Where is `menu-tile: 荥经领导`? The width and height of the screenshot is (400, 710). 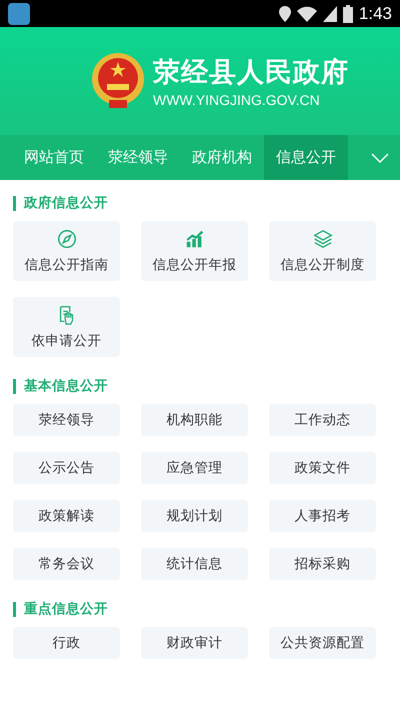 menu-tile: 荥经领导 is located at coordinates (66, 420).